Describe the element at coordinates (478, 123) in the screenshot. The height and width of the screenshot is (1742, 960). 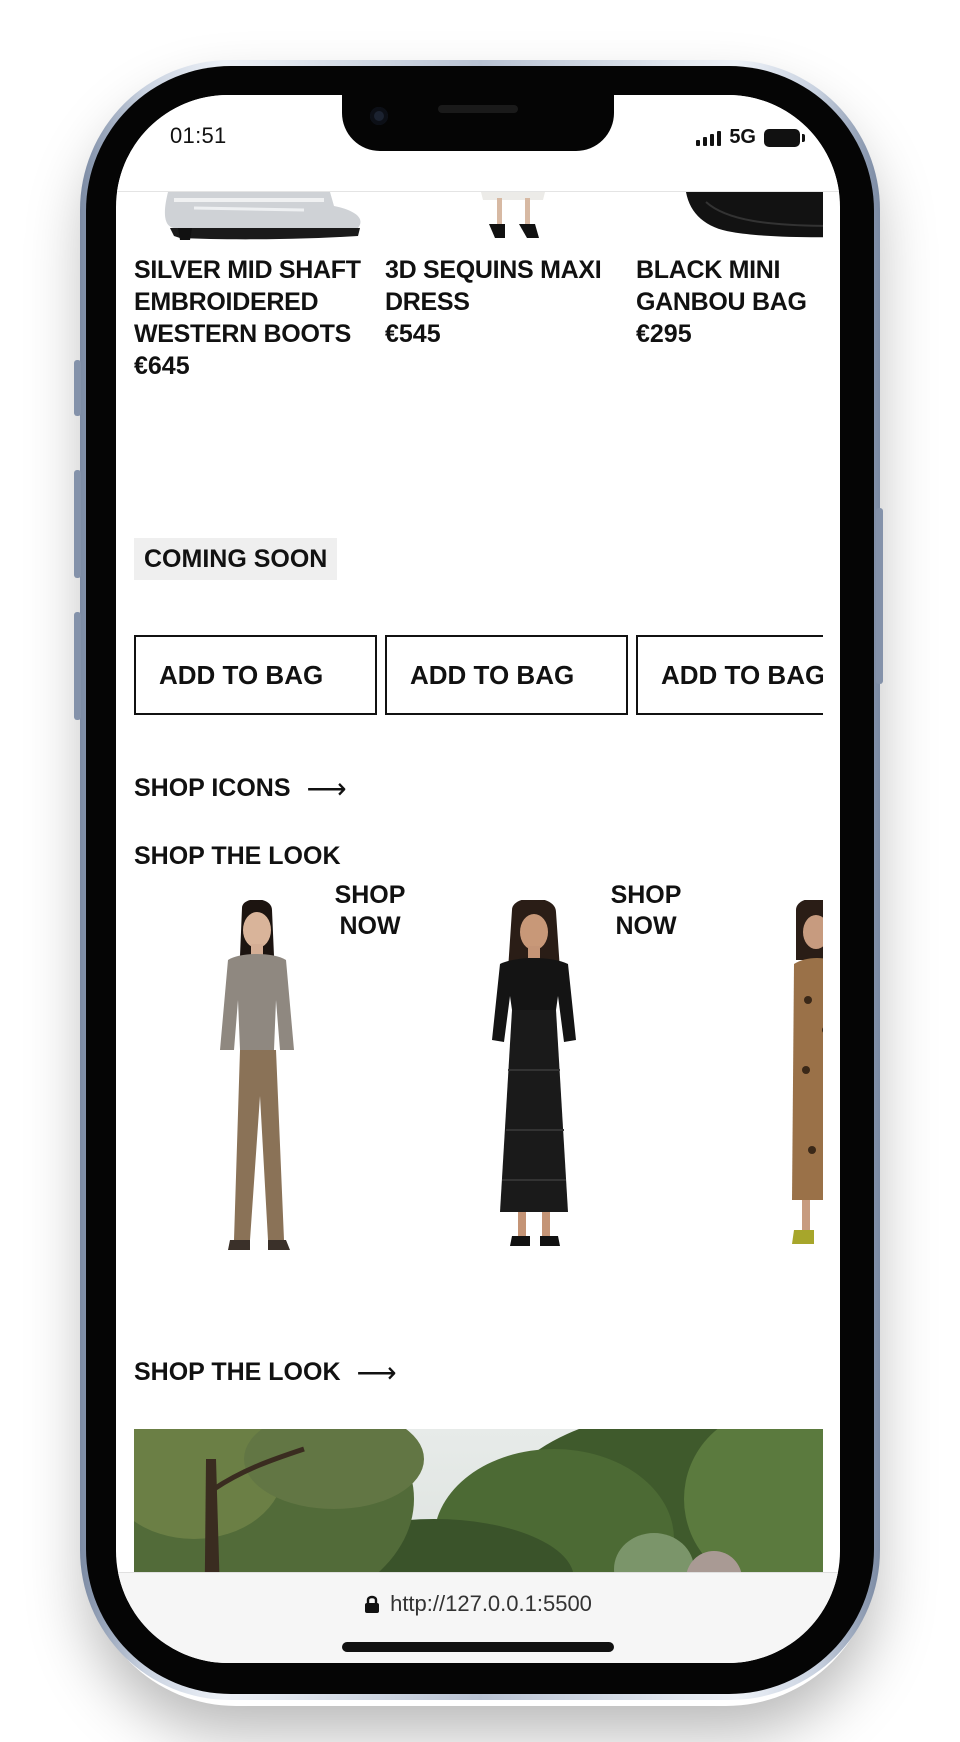
I see `notch` at that location.